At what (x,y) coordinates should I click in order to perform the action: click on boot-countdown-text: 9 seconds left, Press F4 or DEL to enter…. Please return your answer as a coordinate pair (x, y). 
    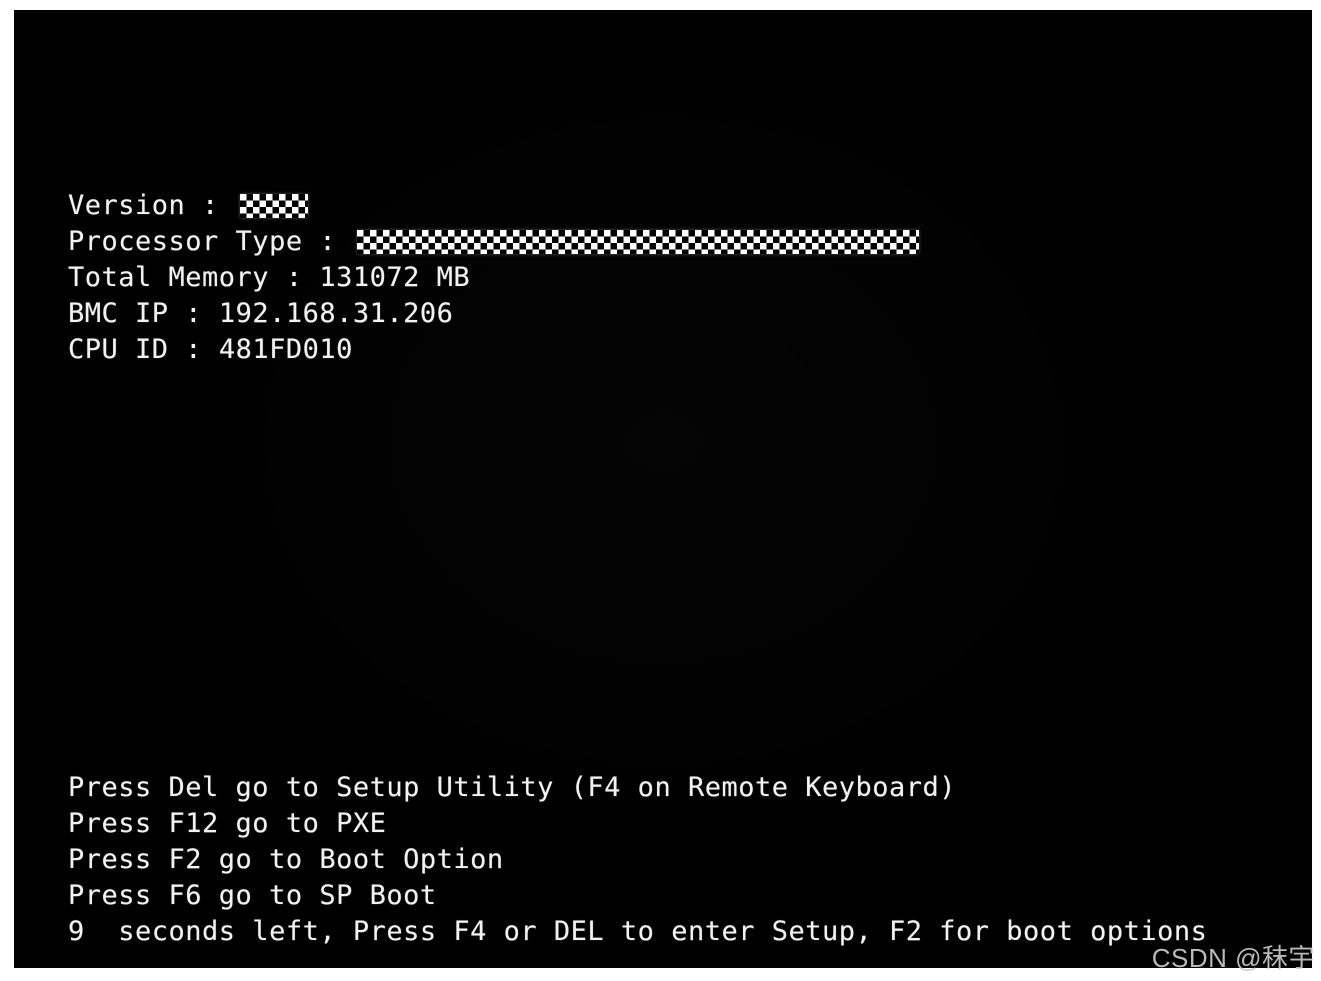
    Looking at the image, I should click on (638, 931).